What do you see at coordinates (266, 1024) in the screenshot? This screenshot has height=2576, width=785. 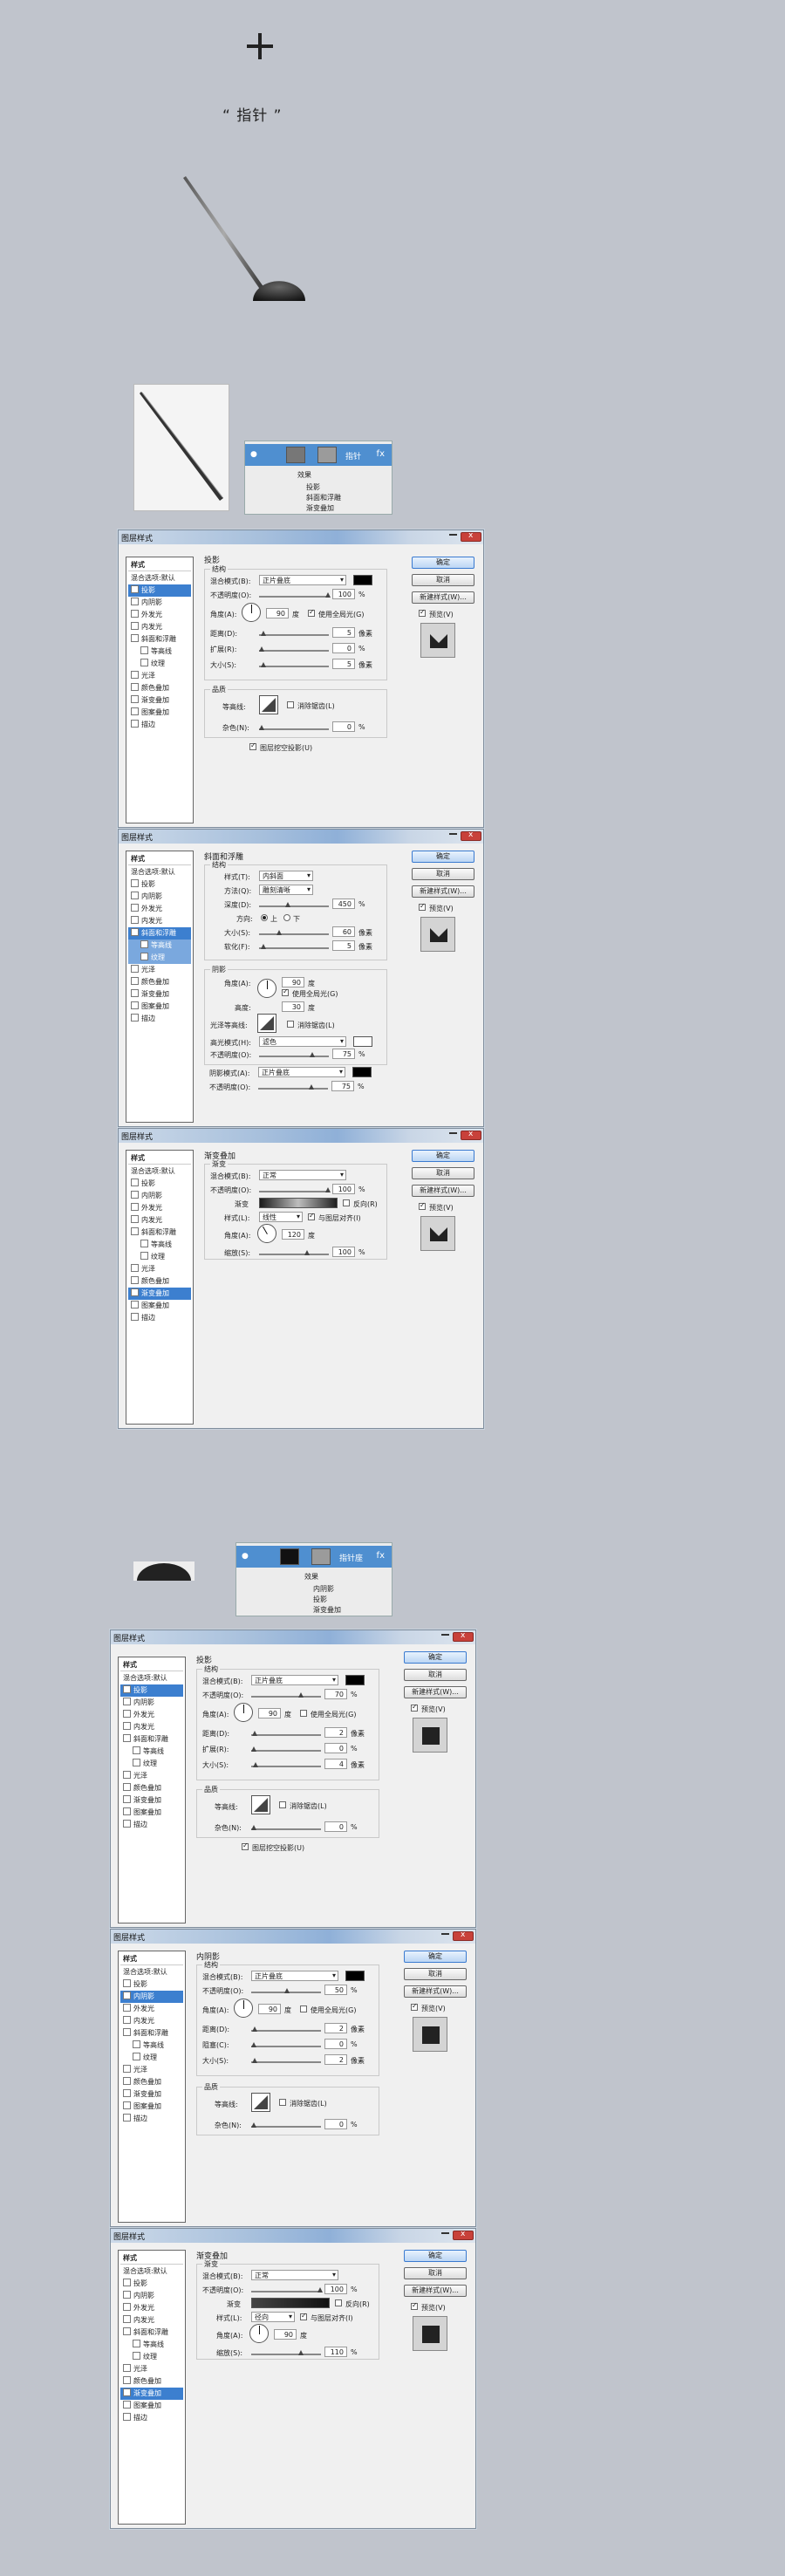 I see `gloss-contour-picker` at bounding box center [266, 1024].